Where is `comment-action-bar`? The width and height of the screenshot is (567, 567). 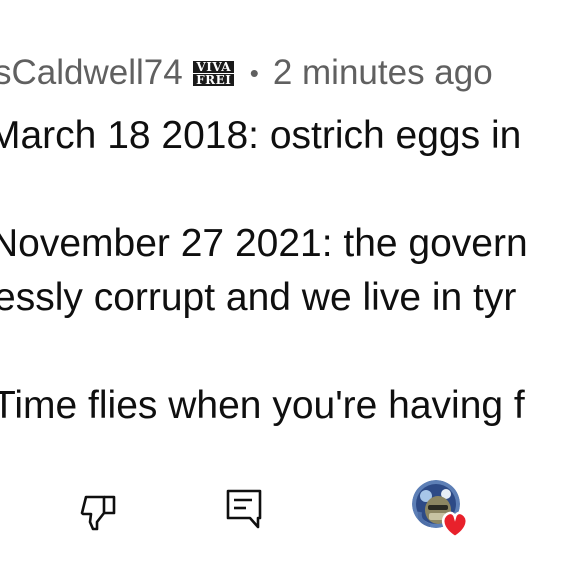 comment-action-bar is located at coordinates (283, 510).